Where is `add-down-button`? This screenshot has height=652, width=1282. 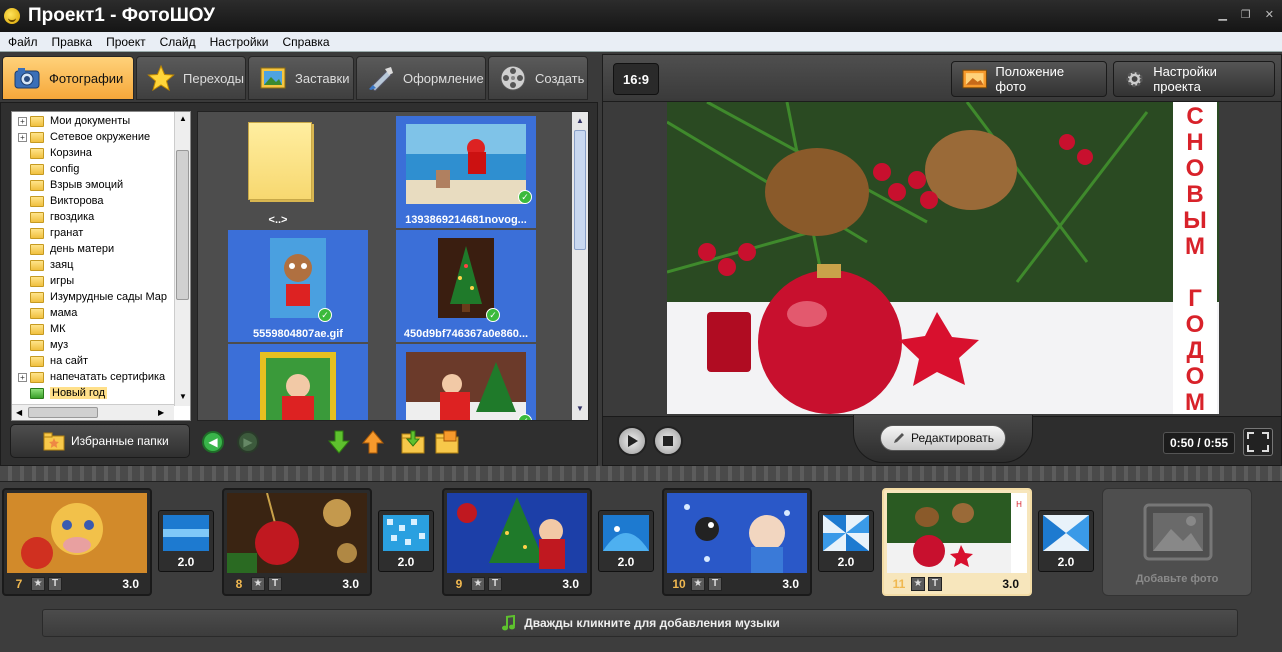
add-down-button is located at coordinates (339, 442).